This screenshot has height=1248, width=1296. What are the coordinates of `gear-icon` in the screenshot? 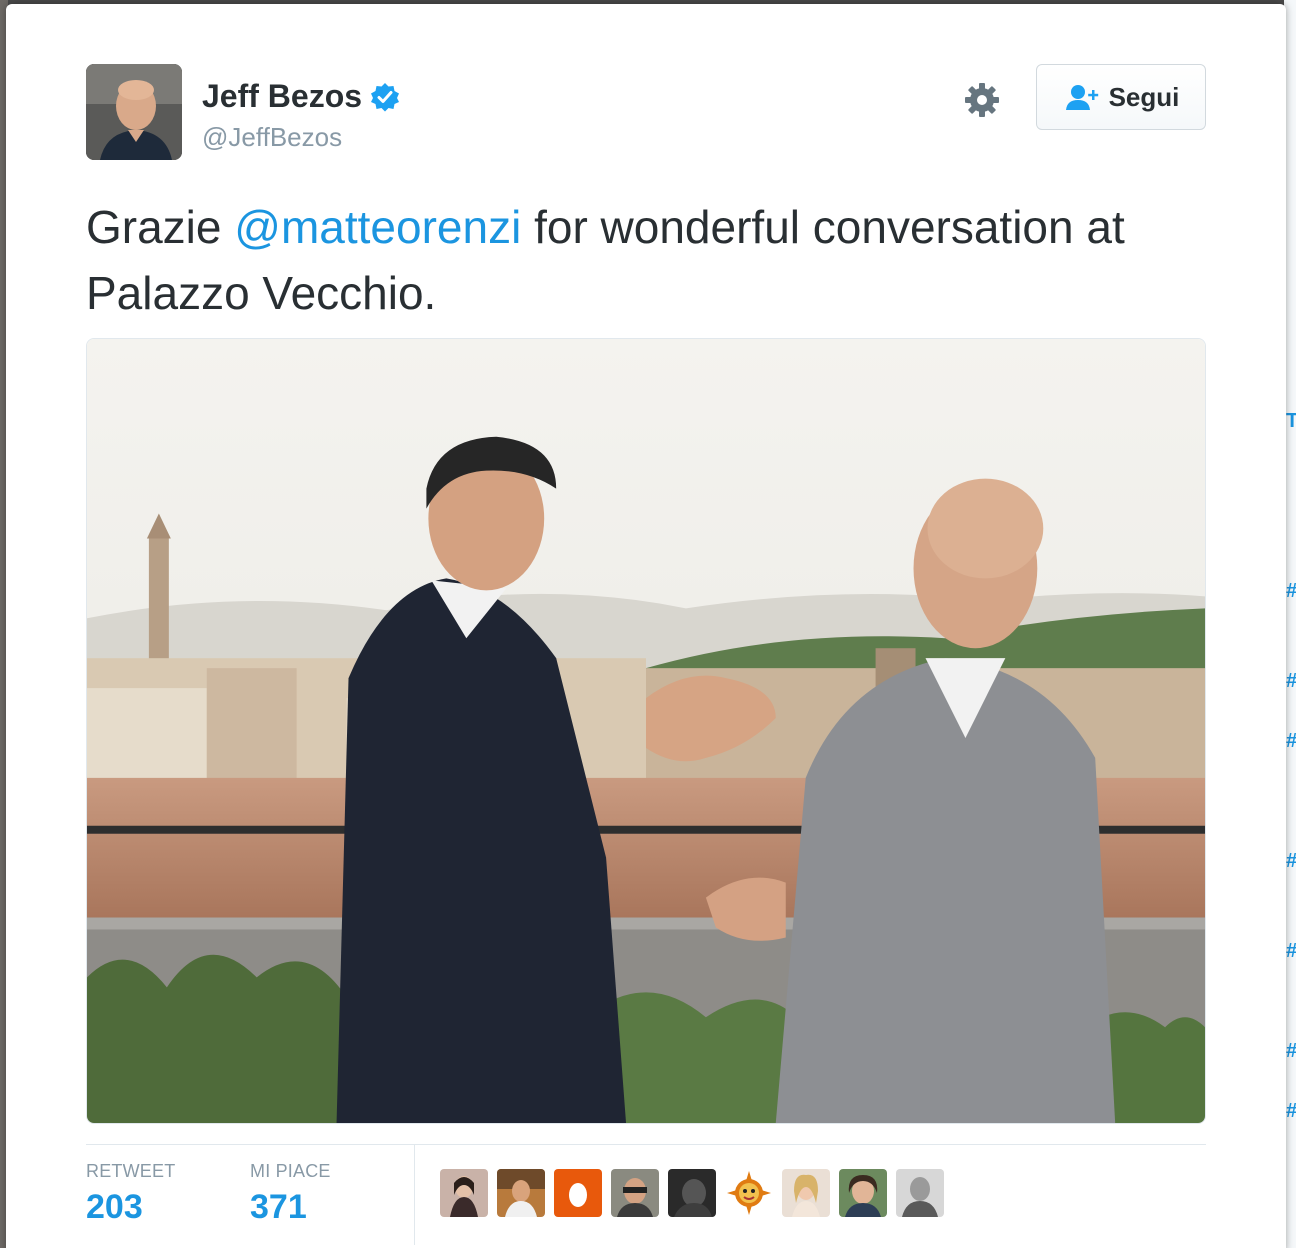 It's located at (982, 100).